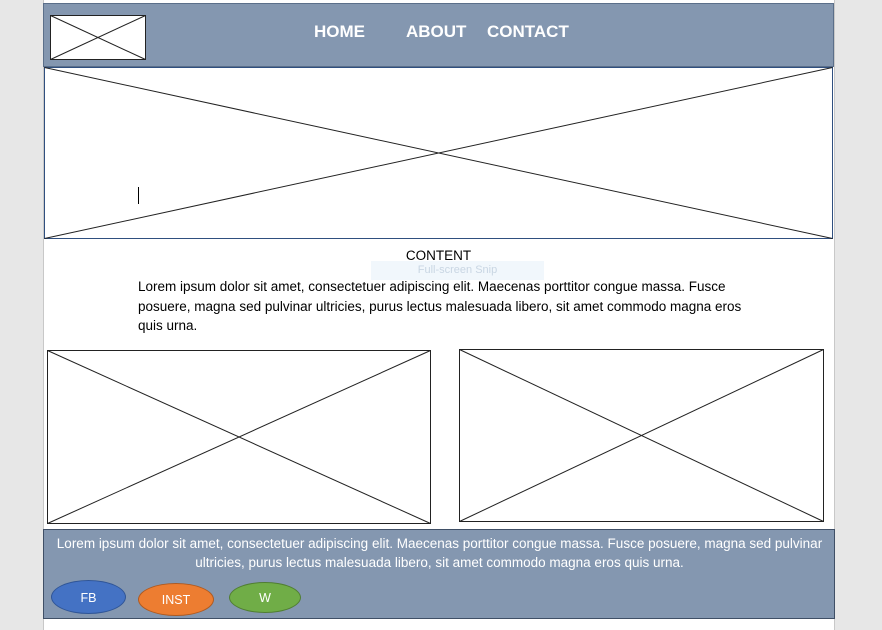  Describe the element at coordinates (528, 32) in the screenshot. I see `nav-contact: CONTACT` at that location.